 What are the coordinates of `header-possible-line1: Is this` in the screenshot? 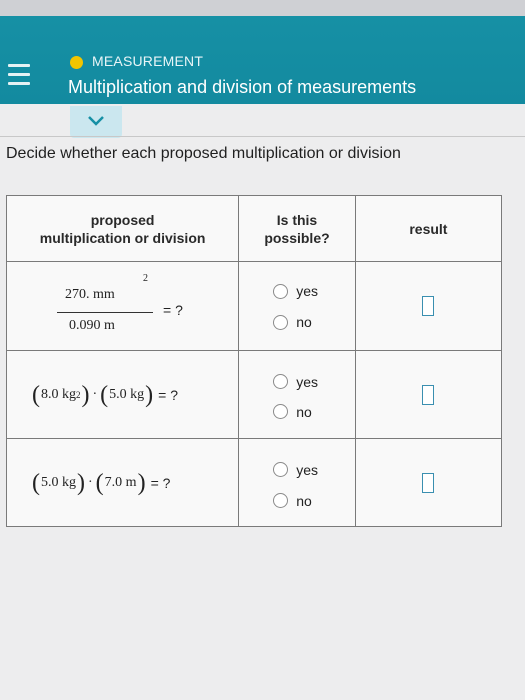 It's located at (297, 219).